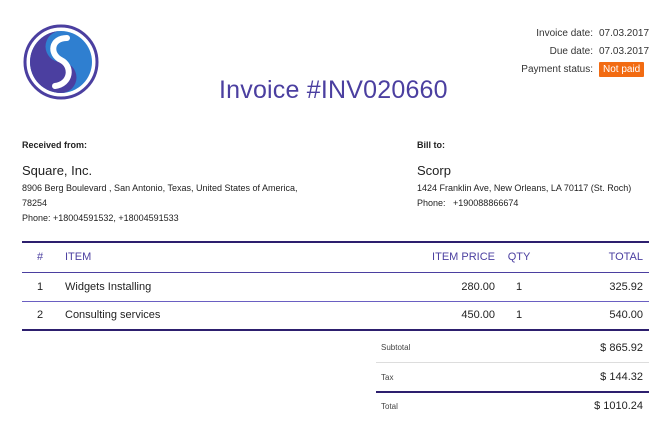  Describe the element at coordinates (223, 316) in the screenshot. I see `row-item: Consulting services` at that location.